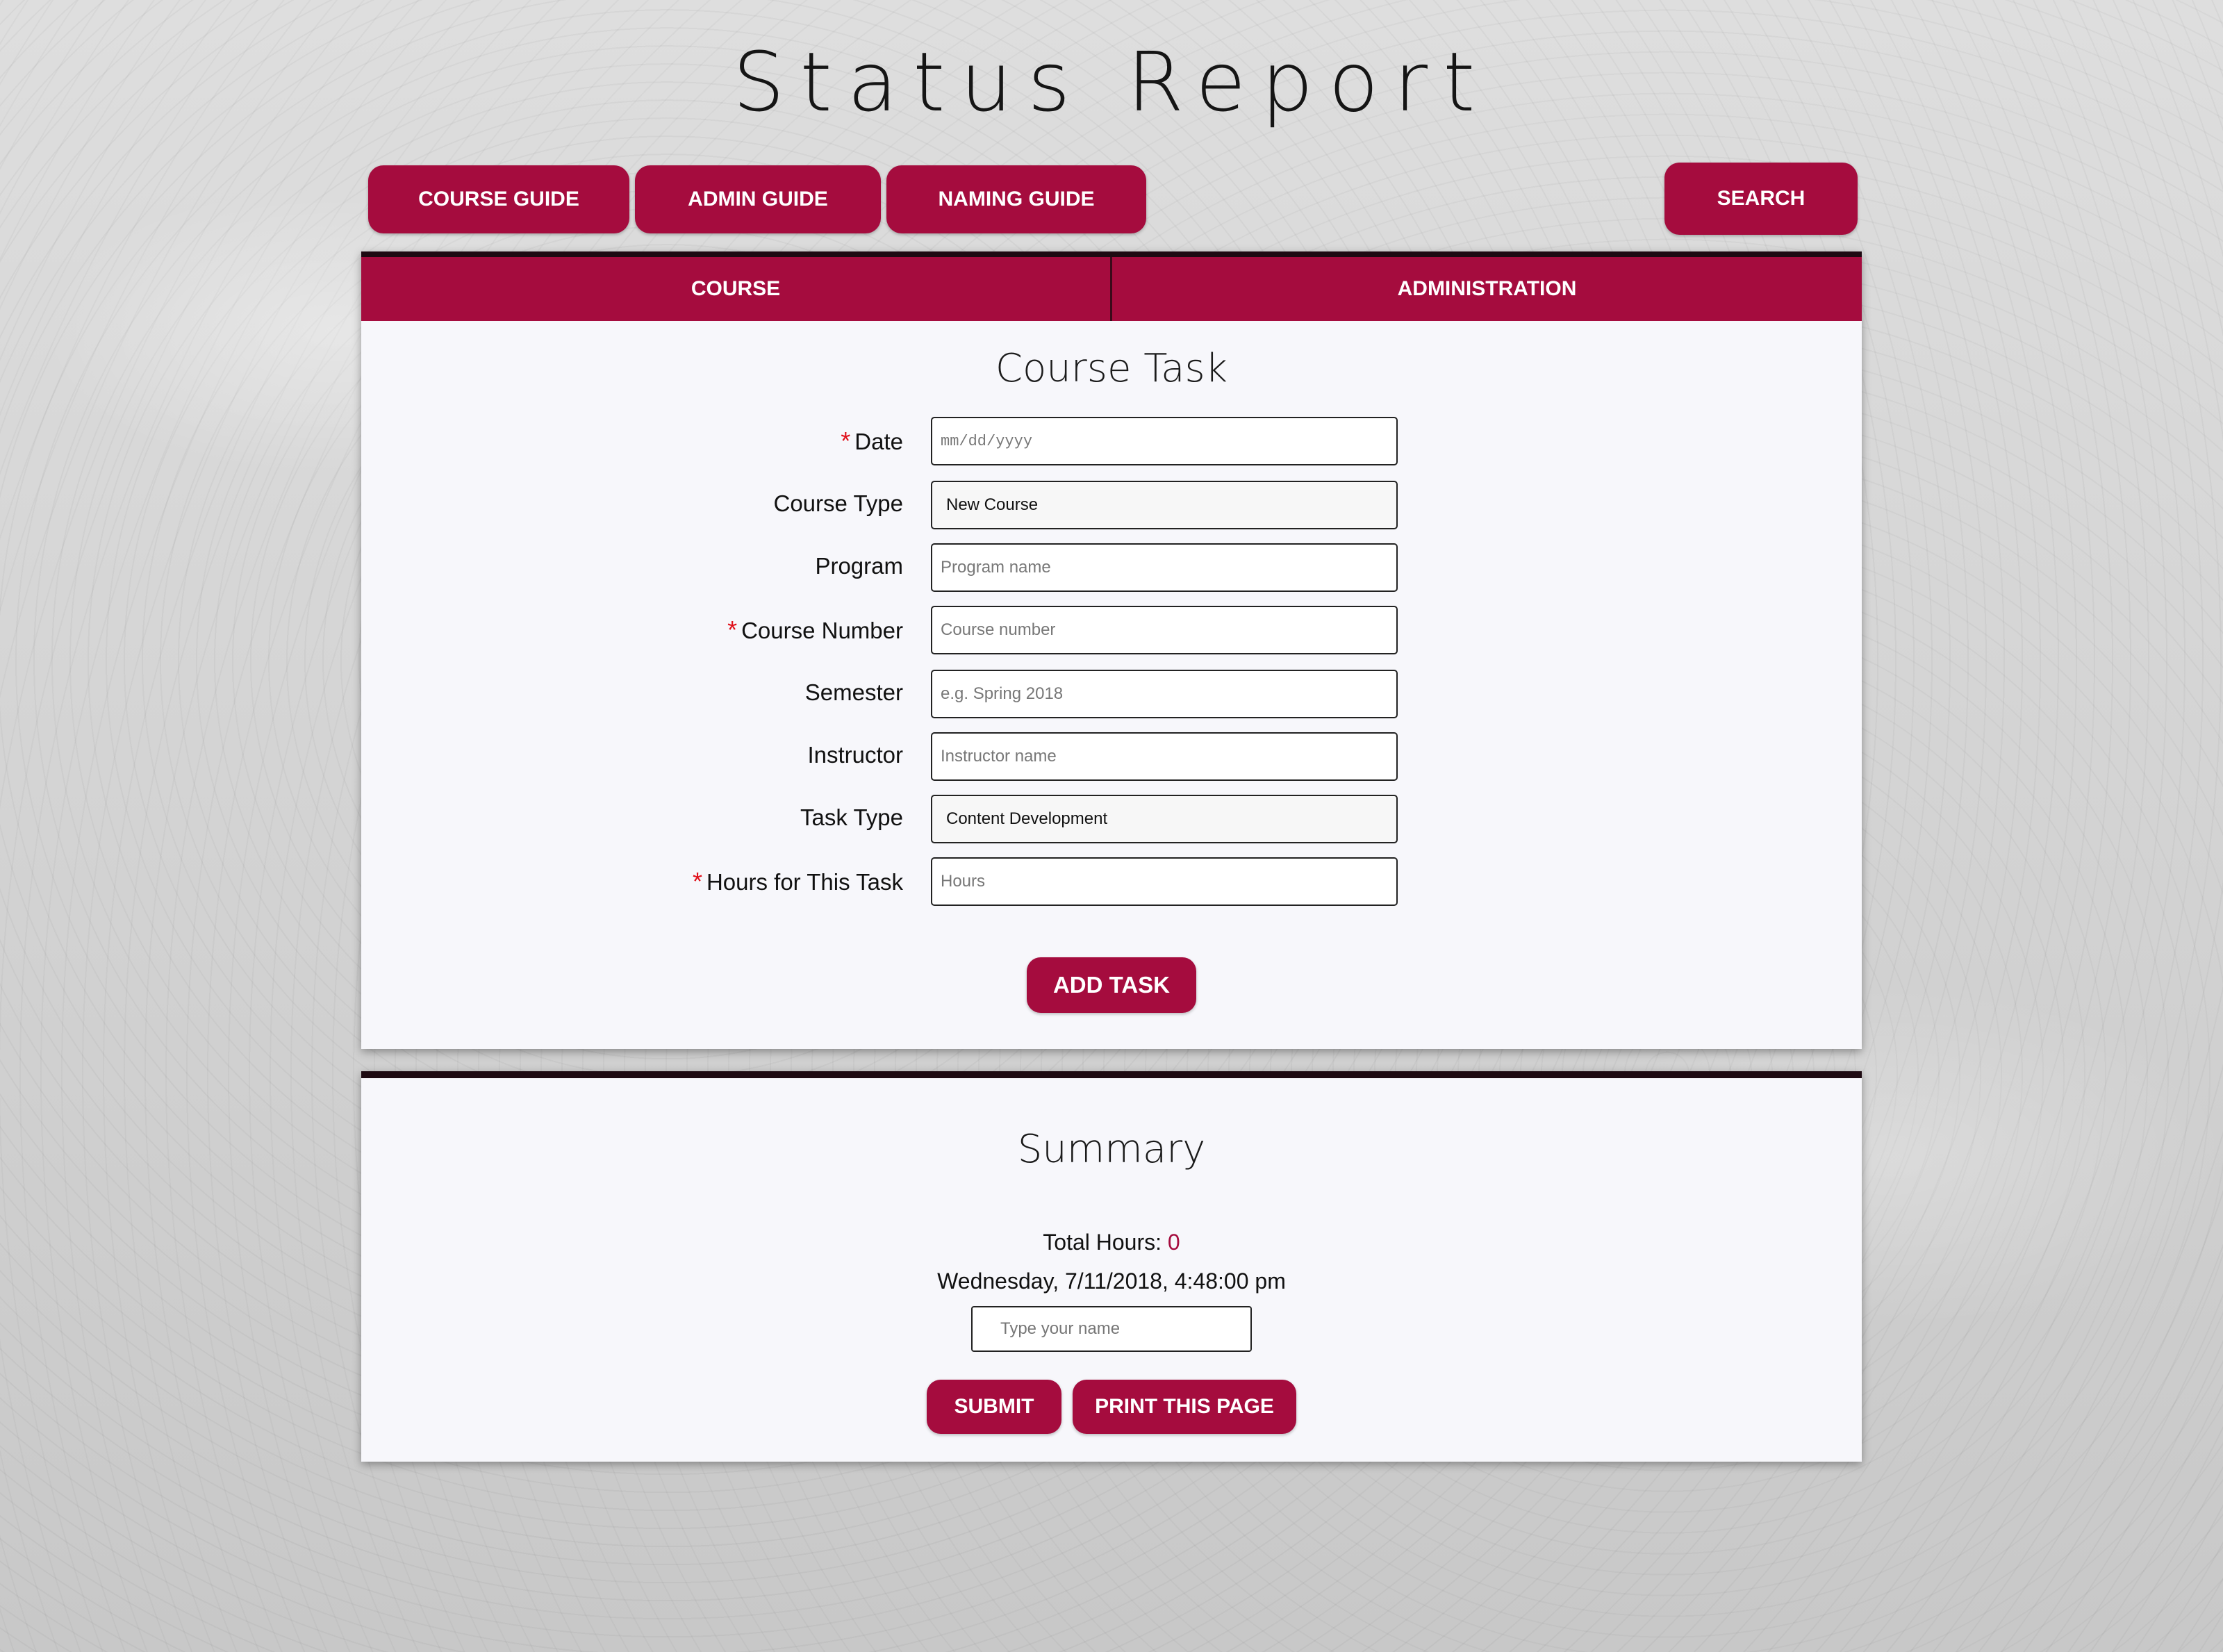  What do you see at coordinates (1185, 1407) in the screenshot?
I see `print-page-button: PRINT THIS PAGE` at bounding box center [1185, 1407].